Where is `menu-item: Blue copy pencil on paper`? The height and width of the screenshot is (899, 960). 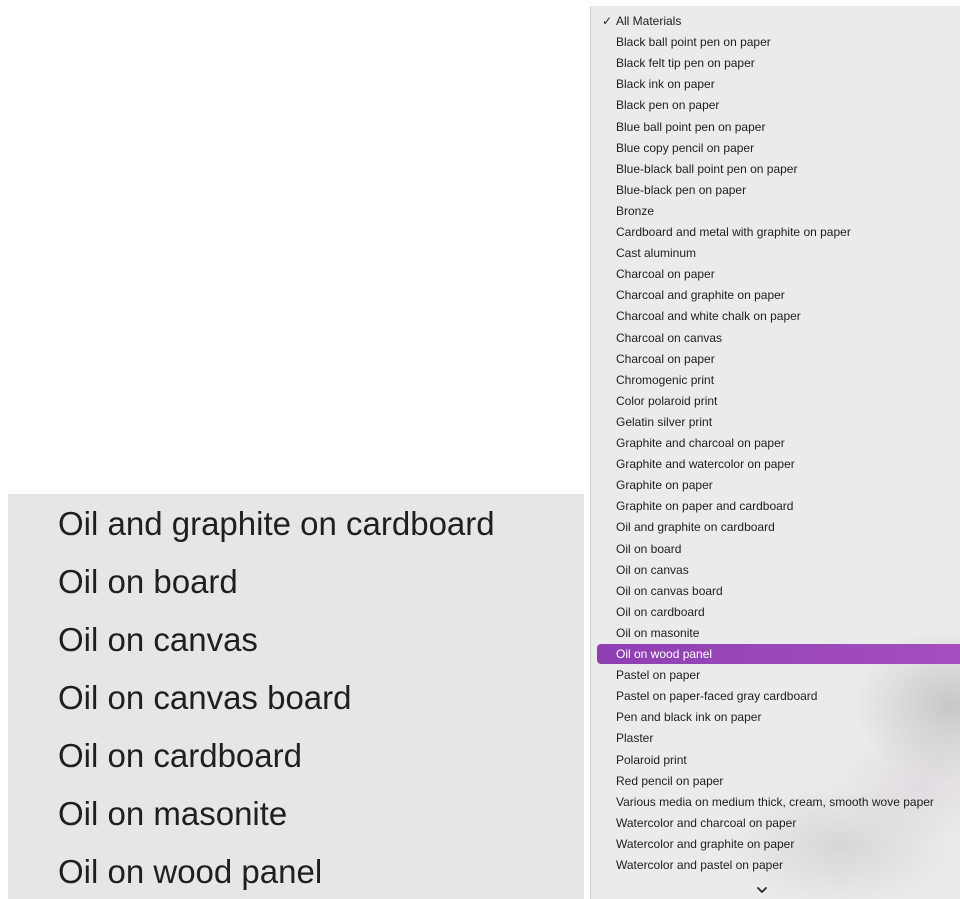 menu-item: Blue copy pencil on paper is located at coordinates (778, 148).